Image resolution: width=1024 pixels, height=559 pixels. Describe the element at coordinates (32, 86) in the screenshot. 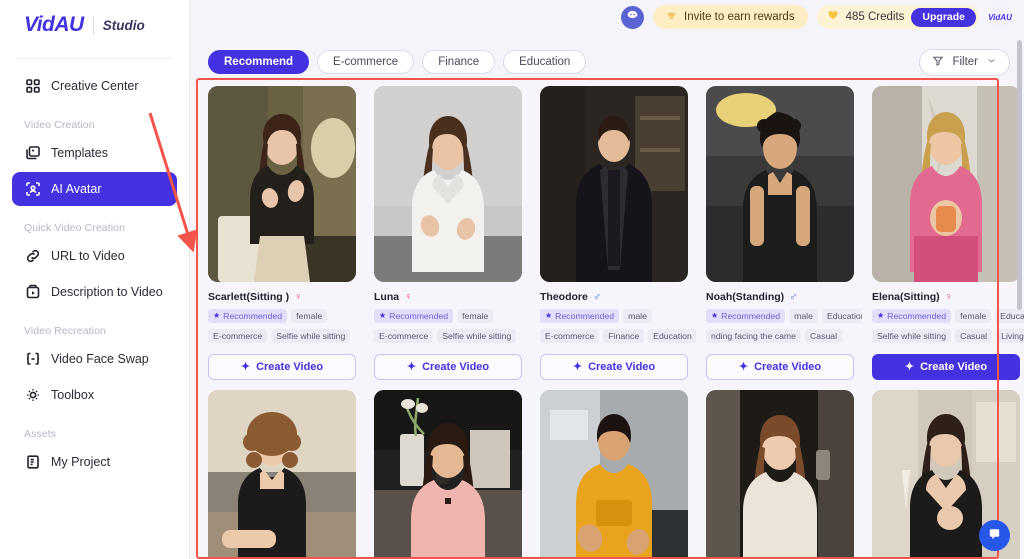

I see `grid-icon` at that location.